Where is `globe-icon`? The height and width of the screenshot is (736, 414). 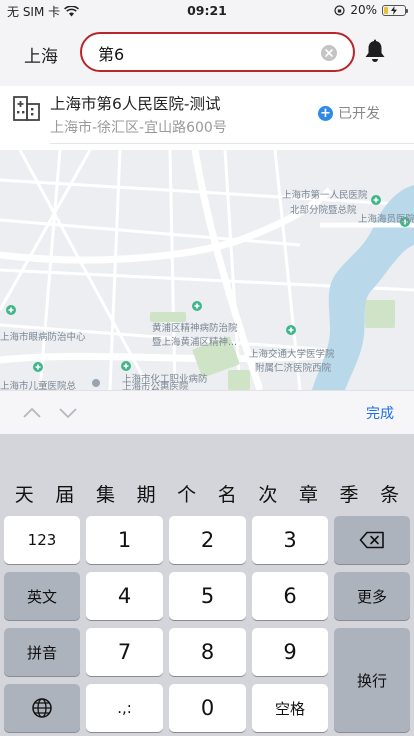 globe-icon is located at coordinates (42, 708).